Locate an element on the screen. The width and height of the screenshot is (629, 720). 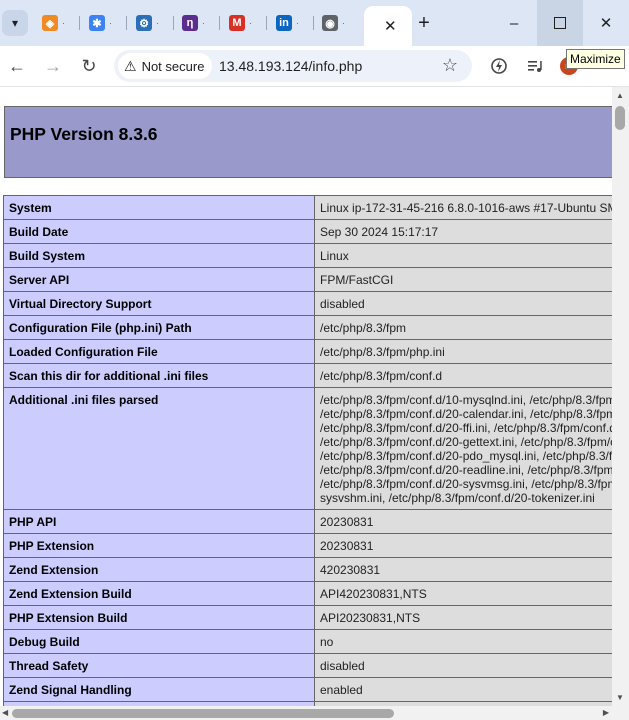
reload-button: ↻ is located at coordinates (89, 66).